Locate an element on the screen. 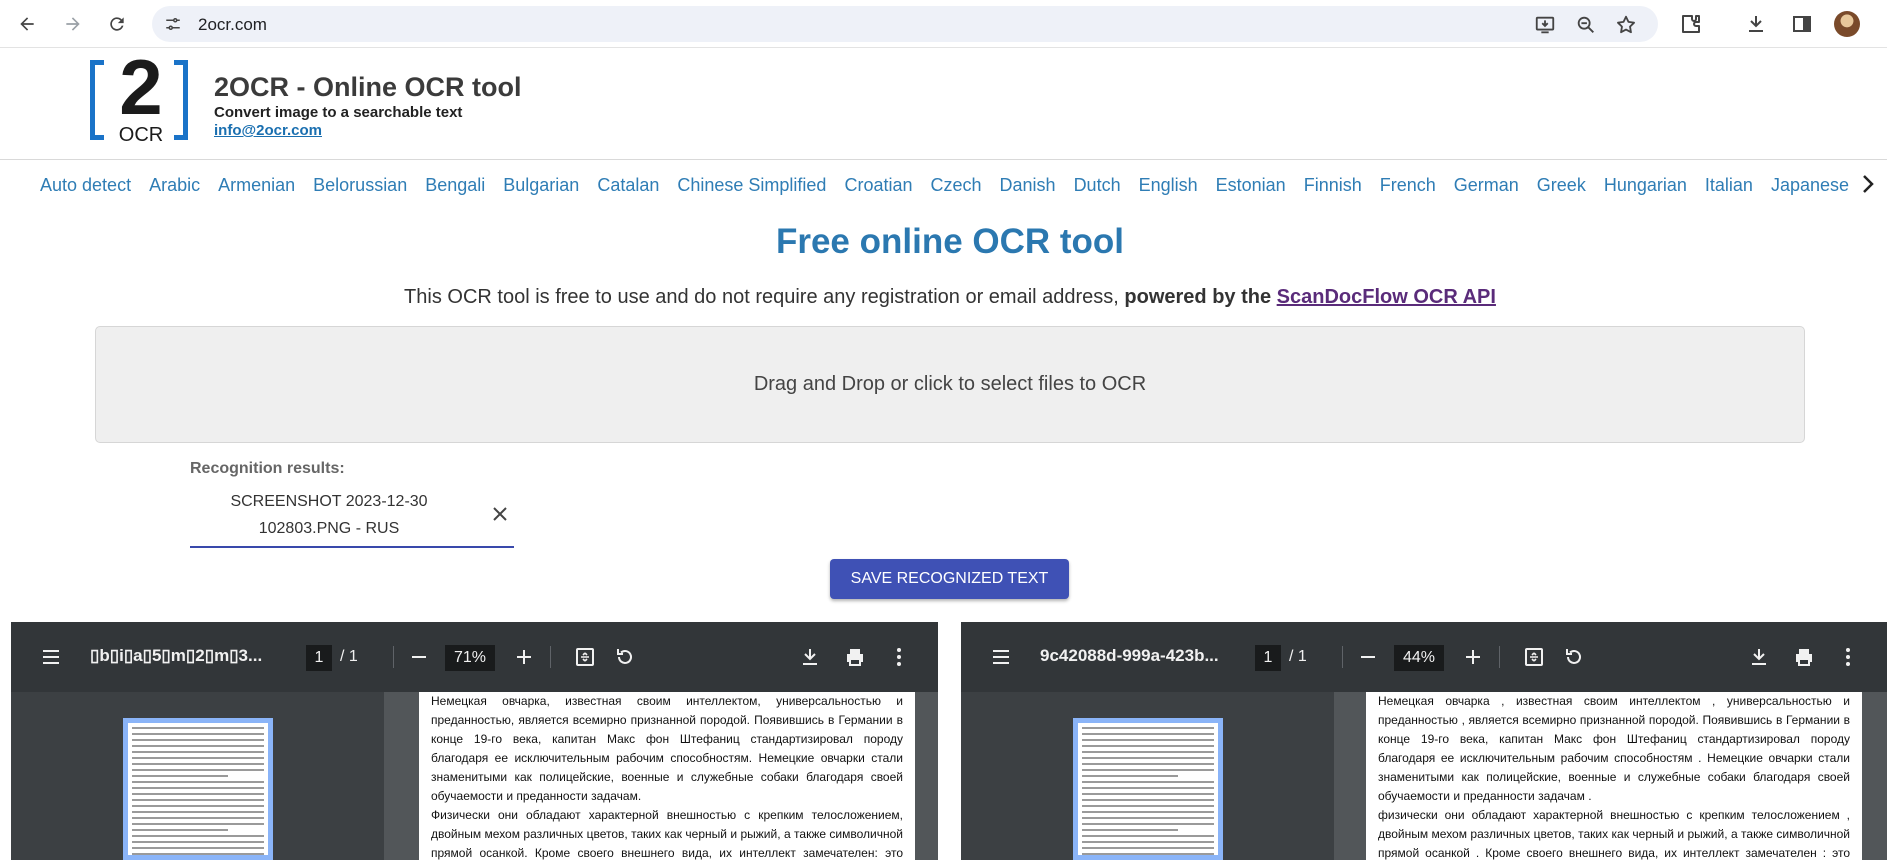 The image size is (1887, 860). reload-icon is located at coordinates (117, 24).